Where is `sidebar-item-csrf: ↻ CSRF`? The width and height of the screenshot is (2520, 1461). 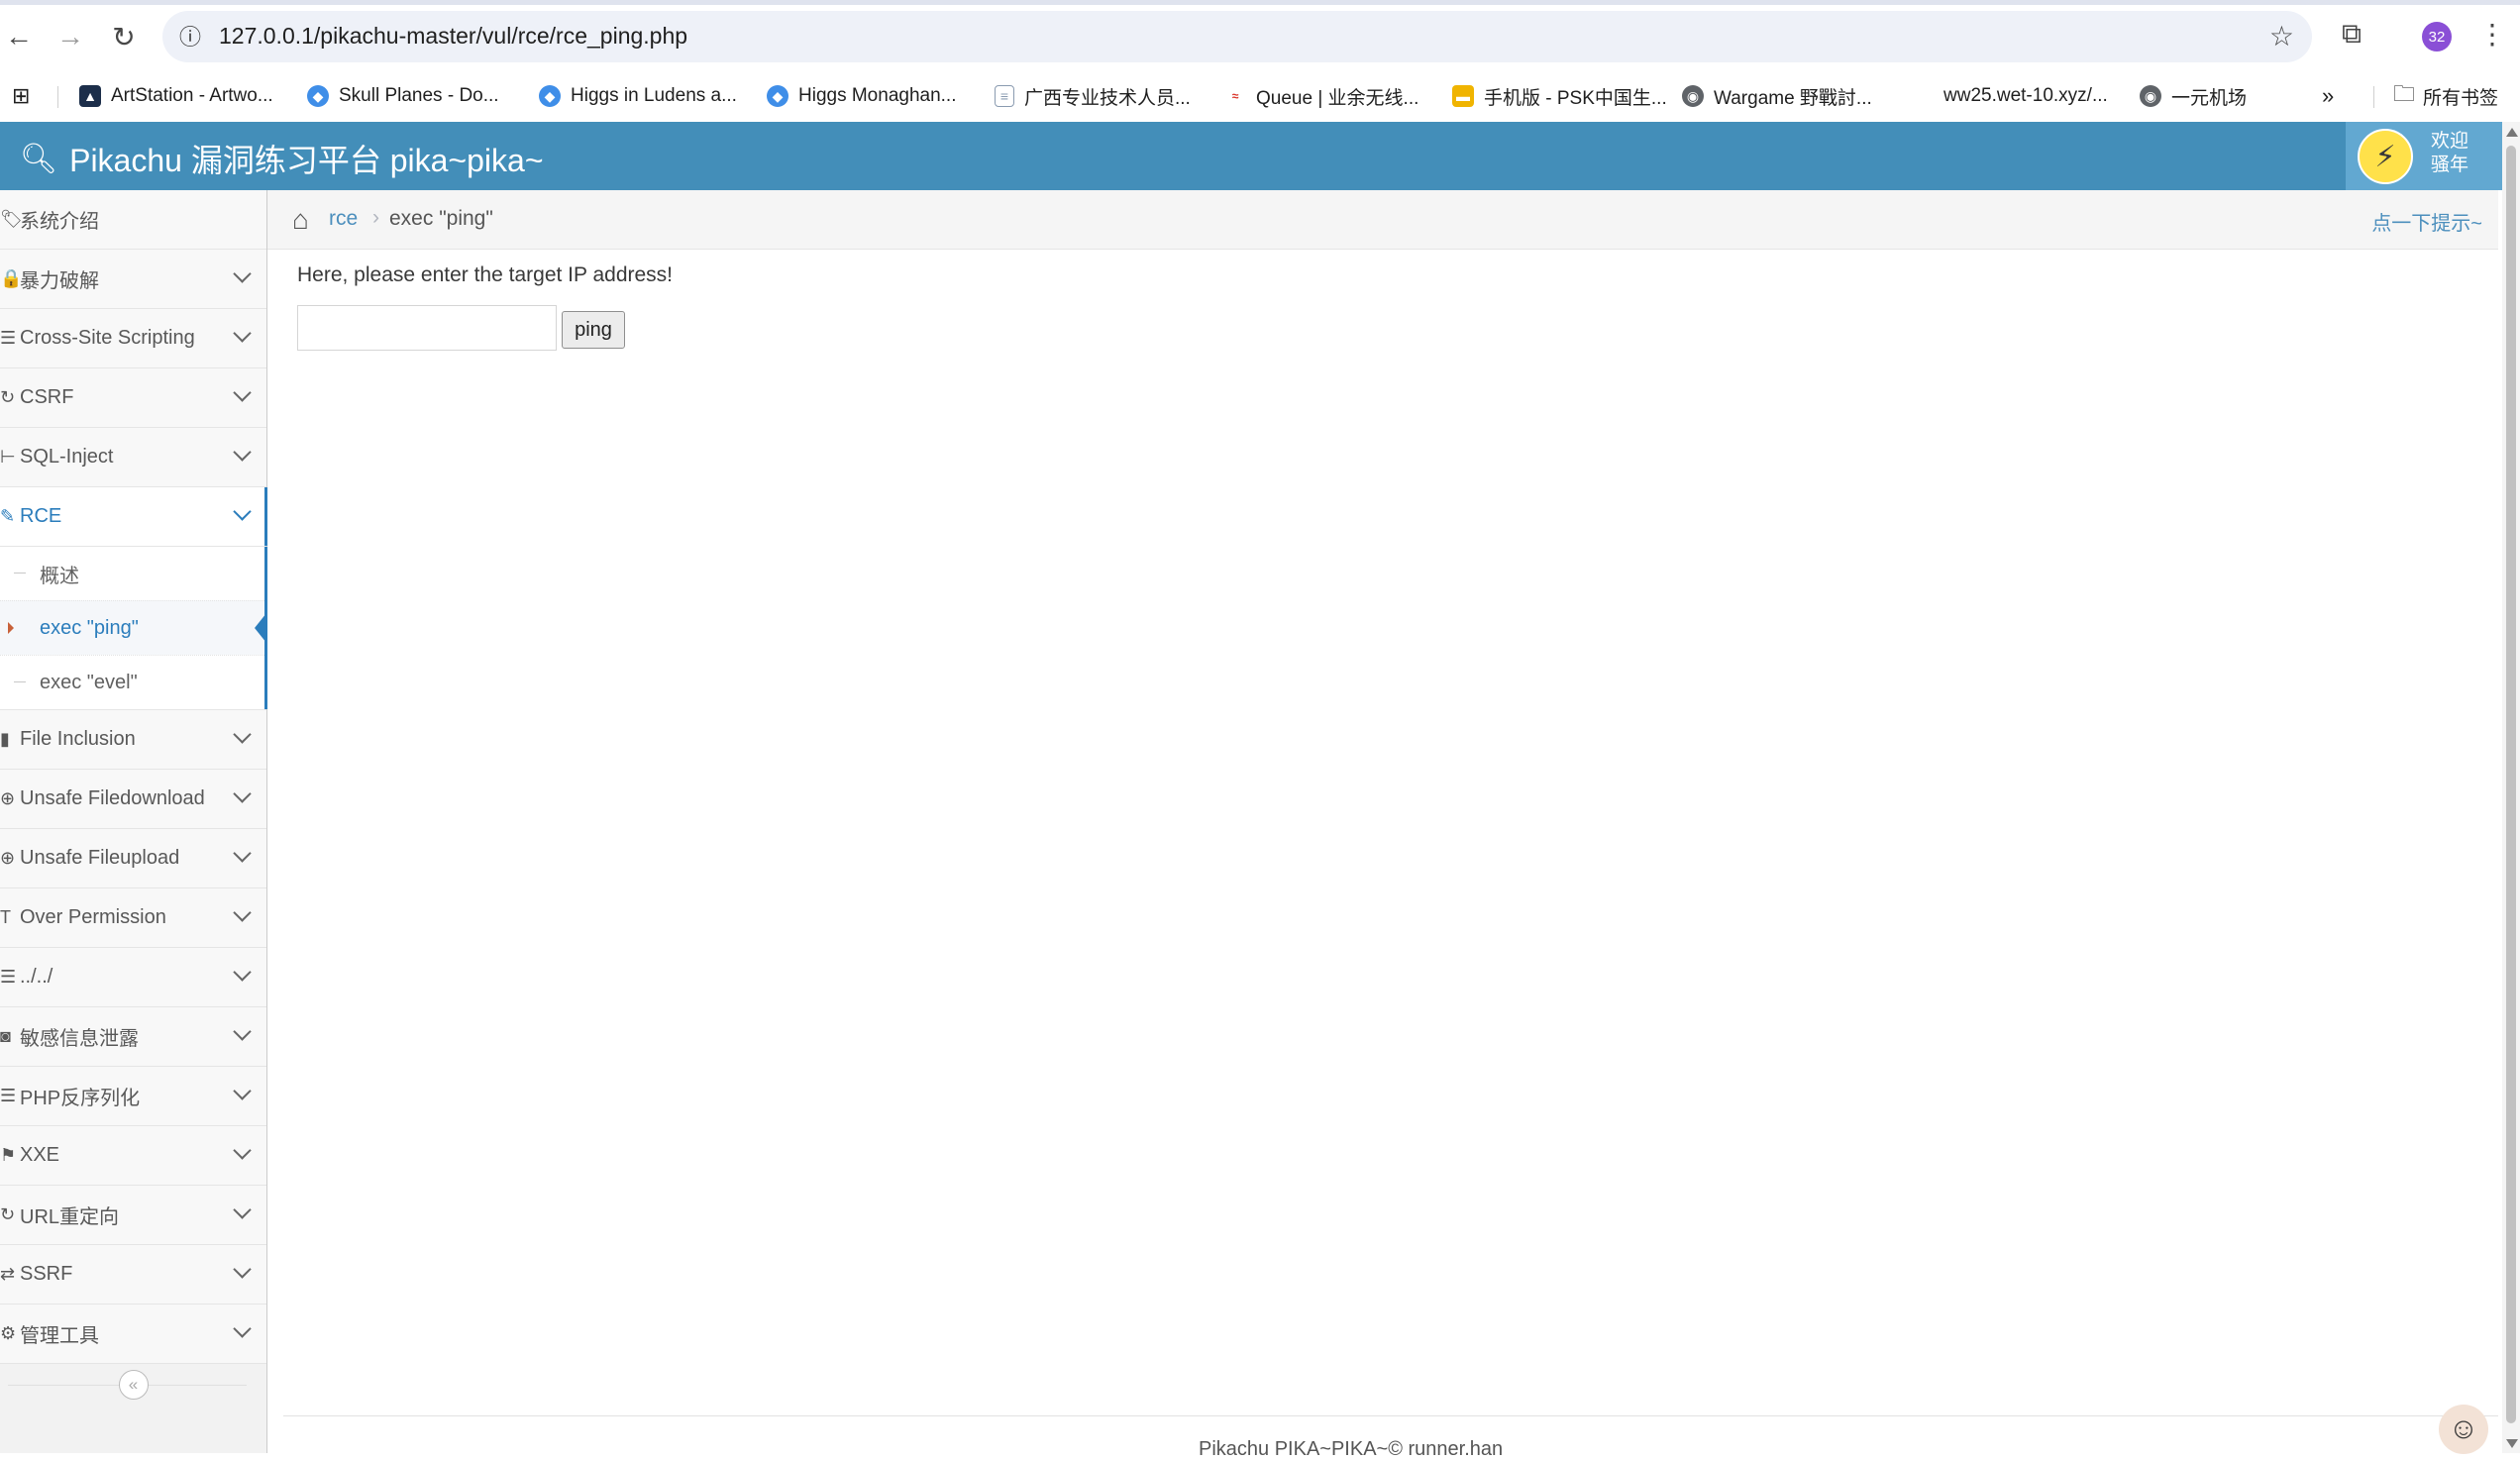
sidebar-item-csrf: ↻ CSRF is located at coordinates (133, 398).